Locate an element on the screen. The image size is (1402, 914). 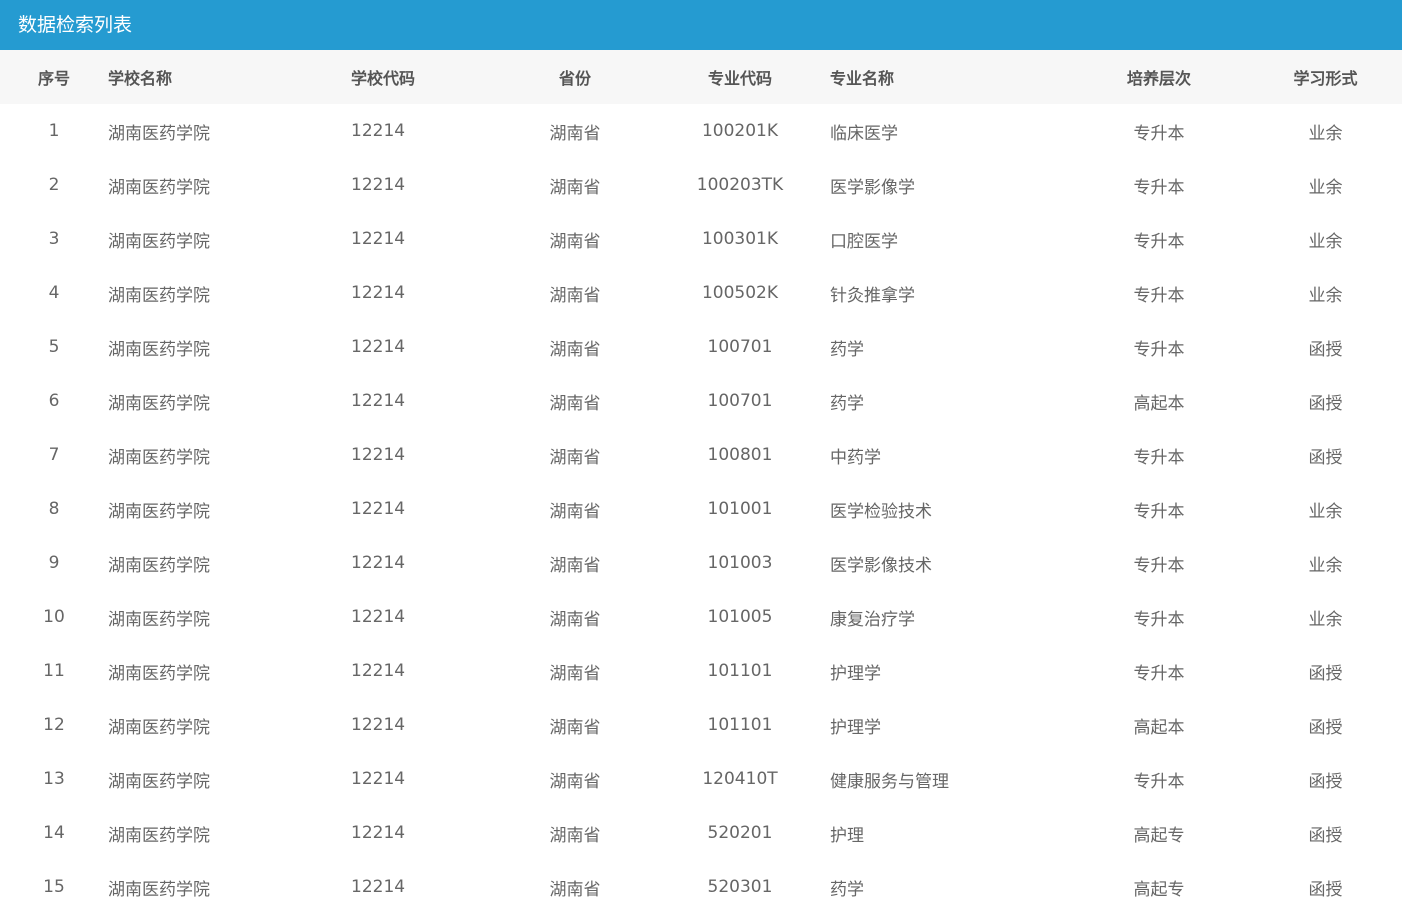
cell-index: 12 is located at coordinates (54, 725).